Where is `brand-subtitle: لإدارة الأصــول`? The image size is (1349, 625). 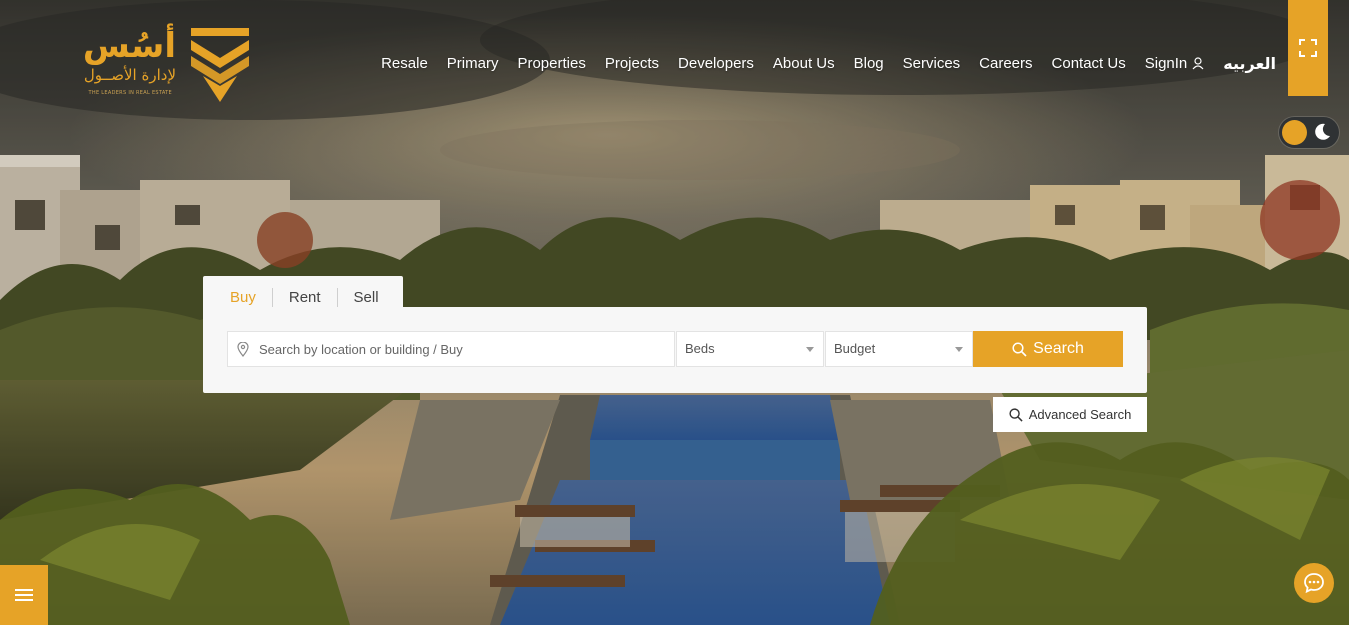
brand-subtitle: لإدارة الأصــول is located at coordinates (129, 75).